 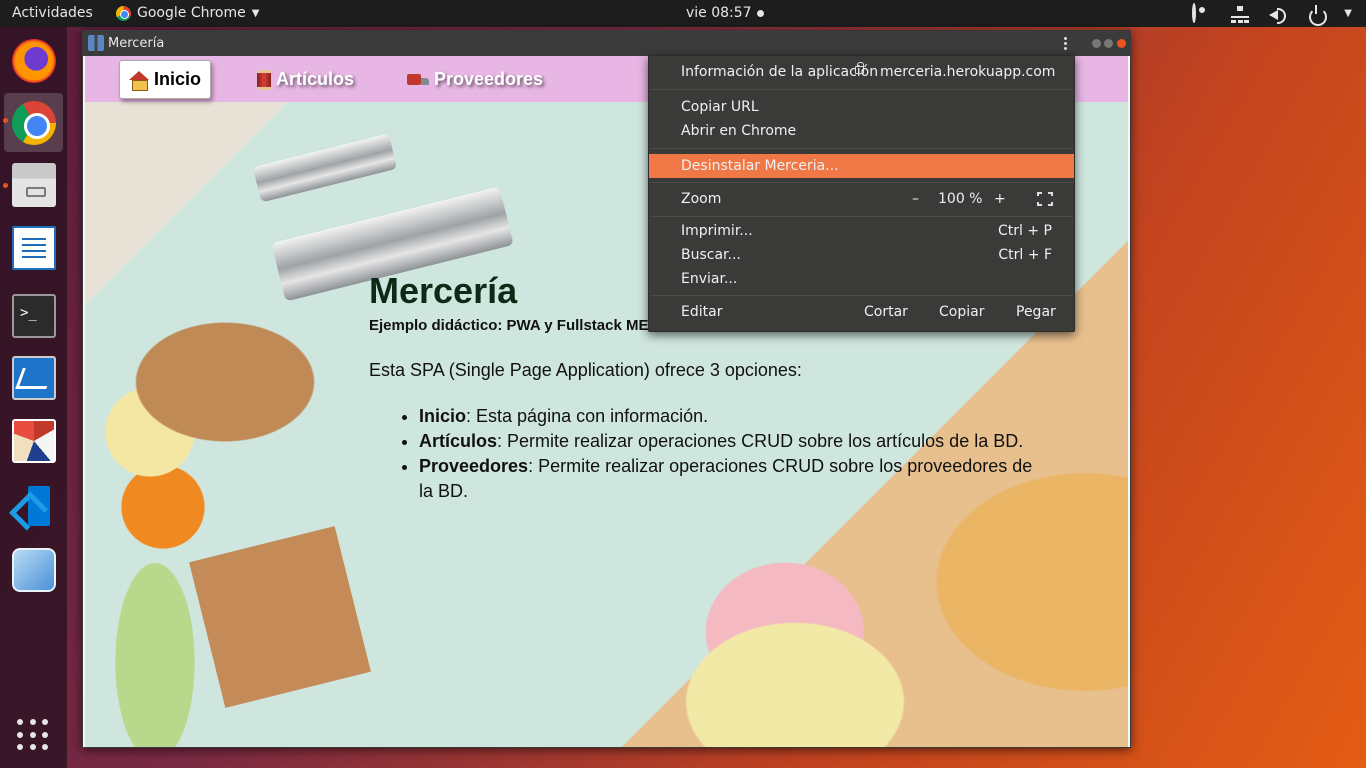 What do you see at coordinates (418, 80) in the screenshot?
I see `truck-icon` at bounding box center [418, 80].